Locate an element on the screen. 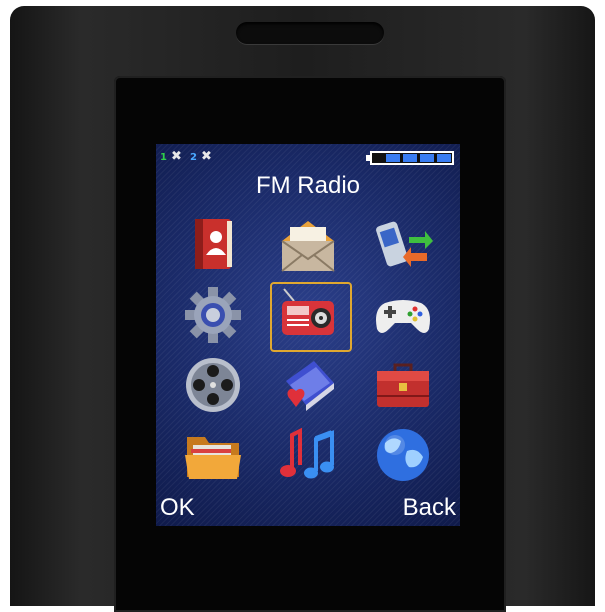 This screenshot has height=612, width=605. radio-icon is located at coordinates (307, 311).